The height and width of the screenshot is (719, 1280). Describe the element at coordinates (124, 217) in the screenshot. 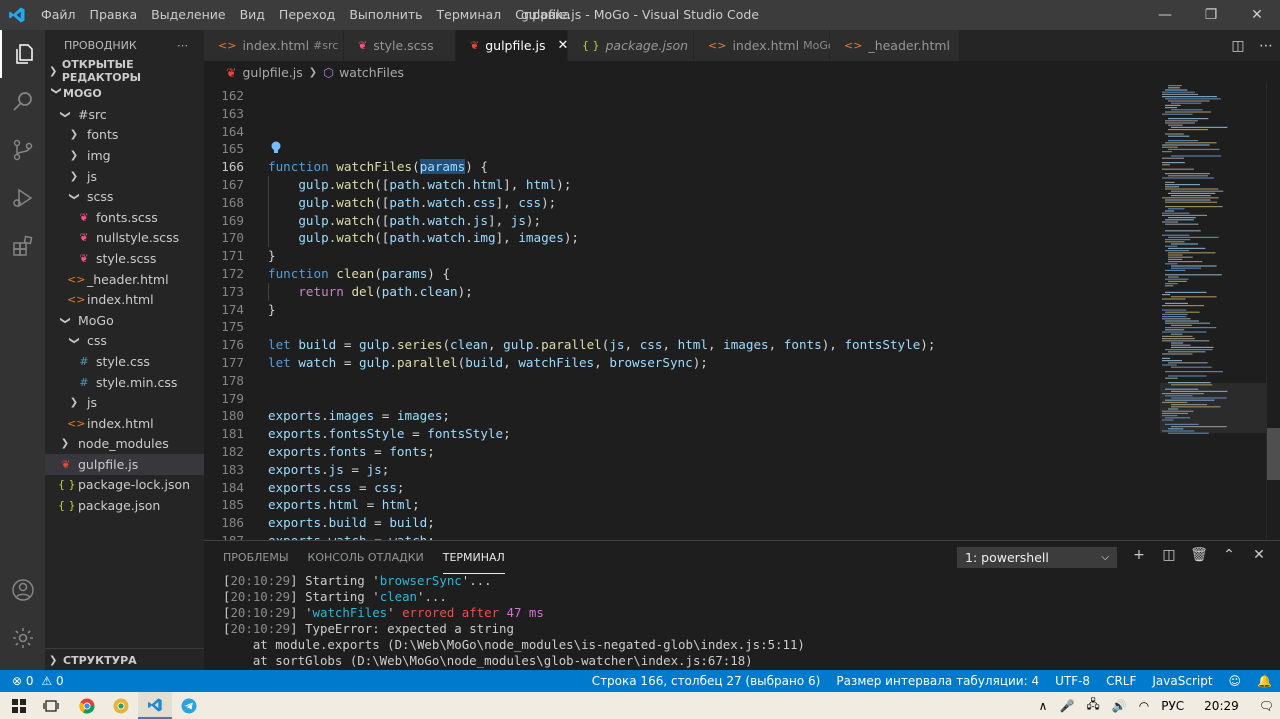

I see `tree-item: ❦ fonts.scss` at that location.